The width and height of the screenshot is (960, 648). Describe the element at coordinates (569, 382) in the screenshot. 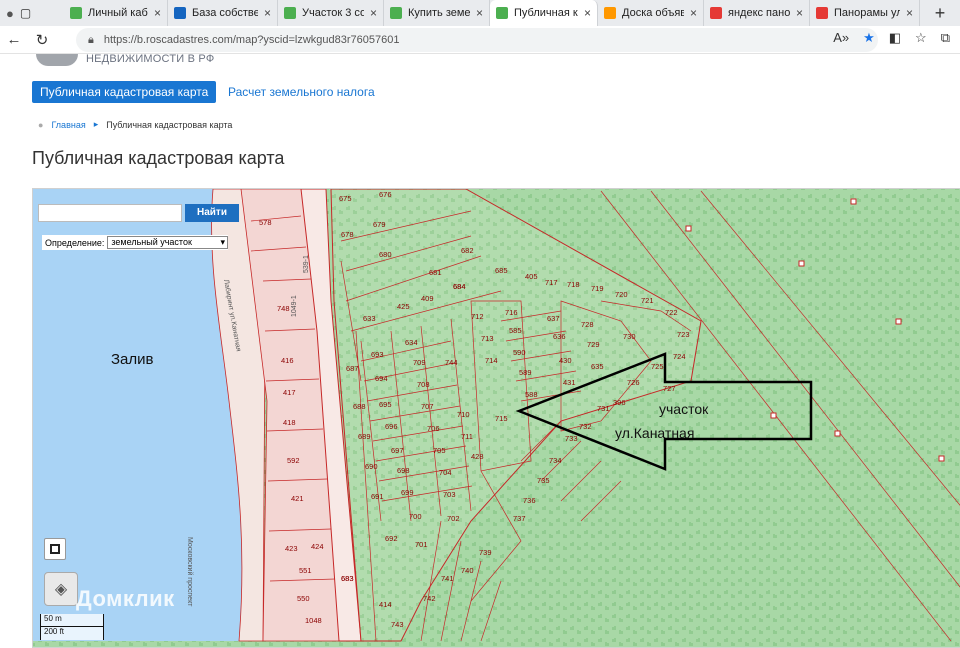

I see `parcel-label: 431` at that location.